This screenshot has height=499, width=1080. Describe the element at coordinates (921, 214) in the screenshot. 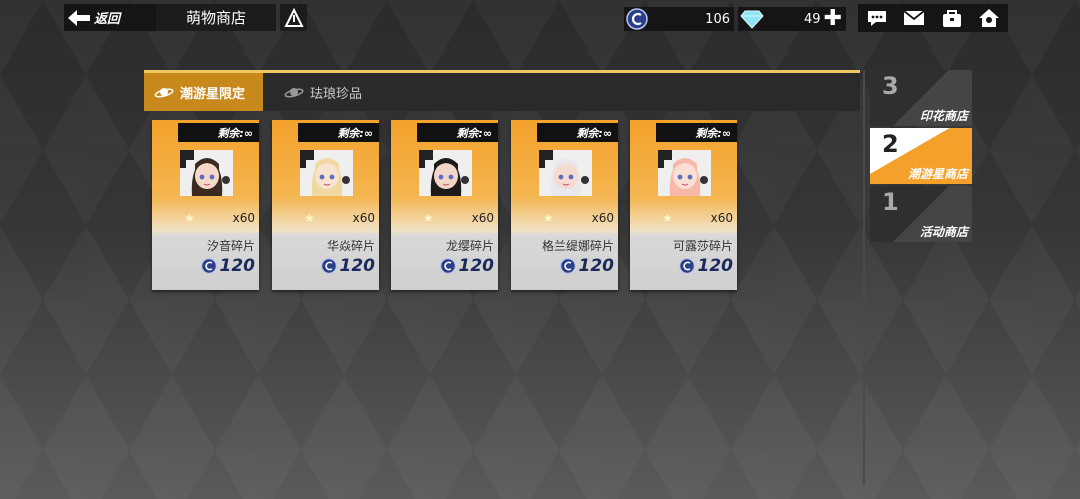

I see `side-tab-event-shop: 1 活动商店` at that location.